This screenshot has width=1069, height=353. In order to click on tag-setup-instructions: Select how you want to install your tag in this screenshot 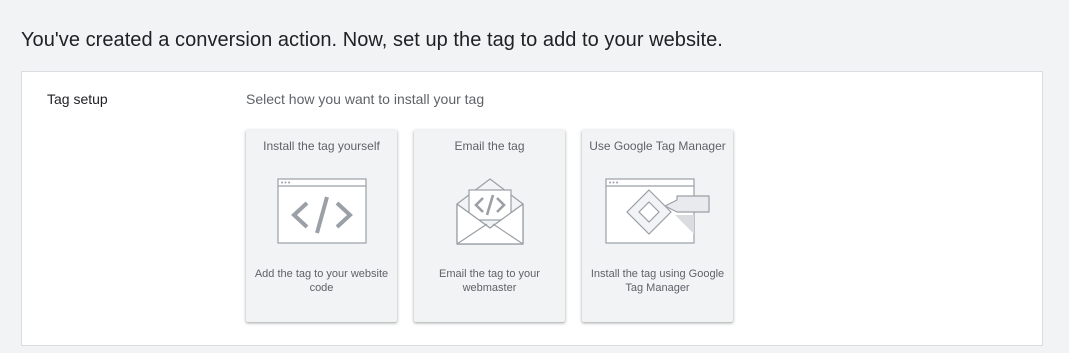, I will do `click(365, 99)`.